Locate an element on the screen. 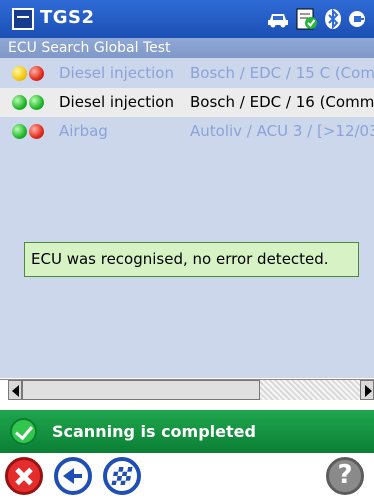 The height and width of the screenshot is (503, 374). help-button: ? is located at coordinates (345, 476).